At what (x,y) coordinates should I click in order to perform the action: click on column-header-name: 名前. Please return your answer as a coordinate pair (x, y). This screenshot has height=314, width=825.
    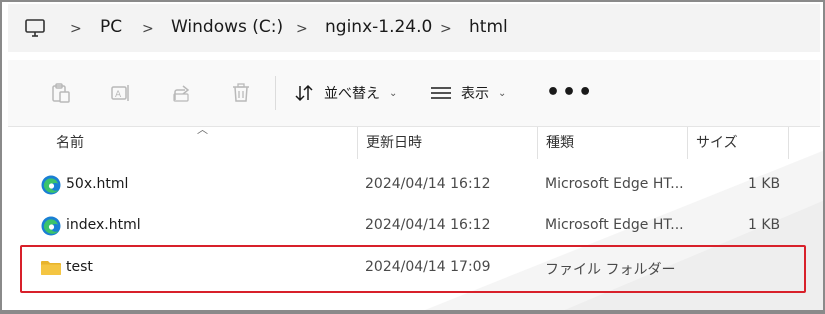
    Looking at the image, I should click on (70, 143).